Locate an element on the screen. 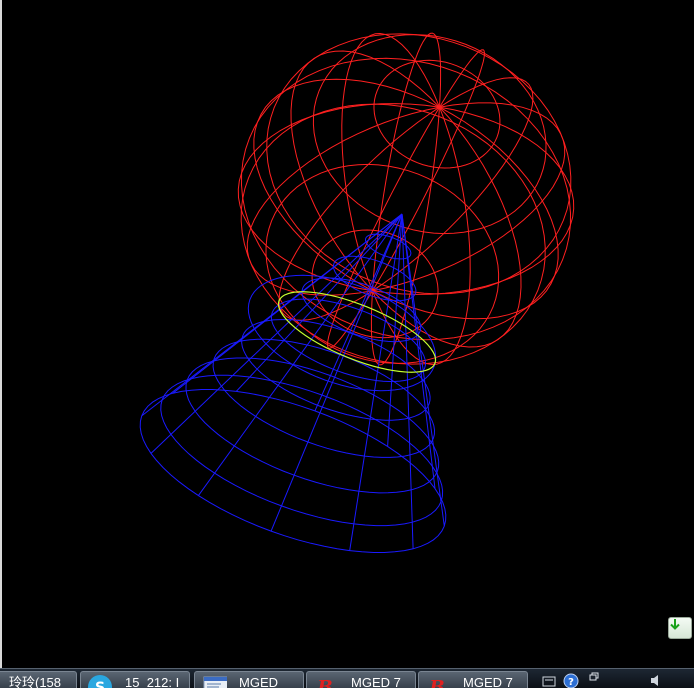  taskbar-item-label: 15_212: I is located at coordinates (152, 681).